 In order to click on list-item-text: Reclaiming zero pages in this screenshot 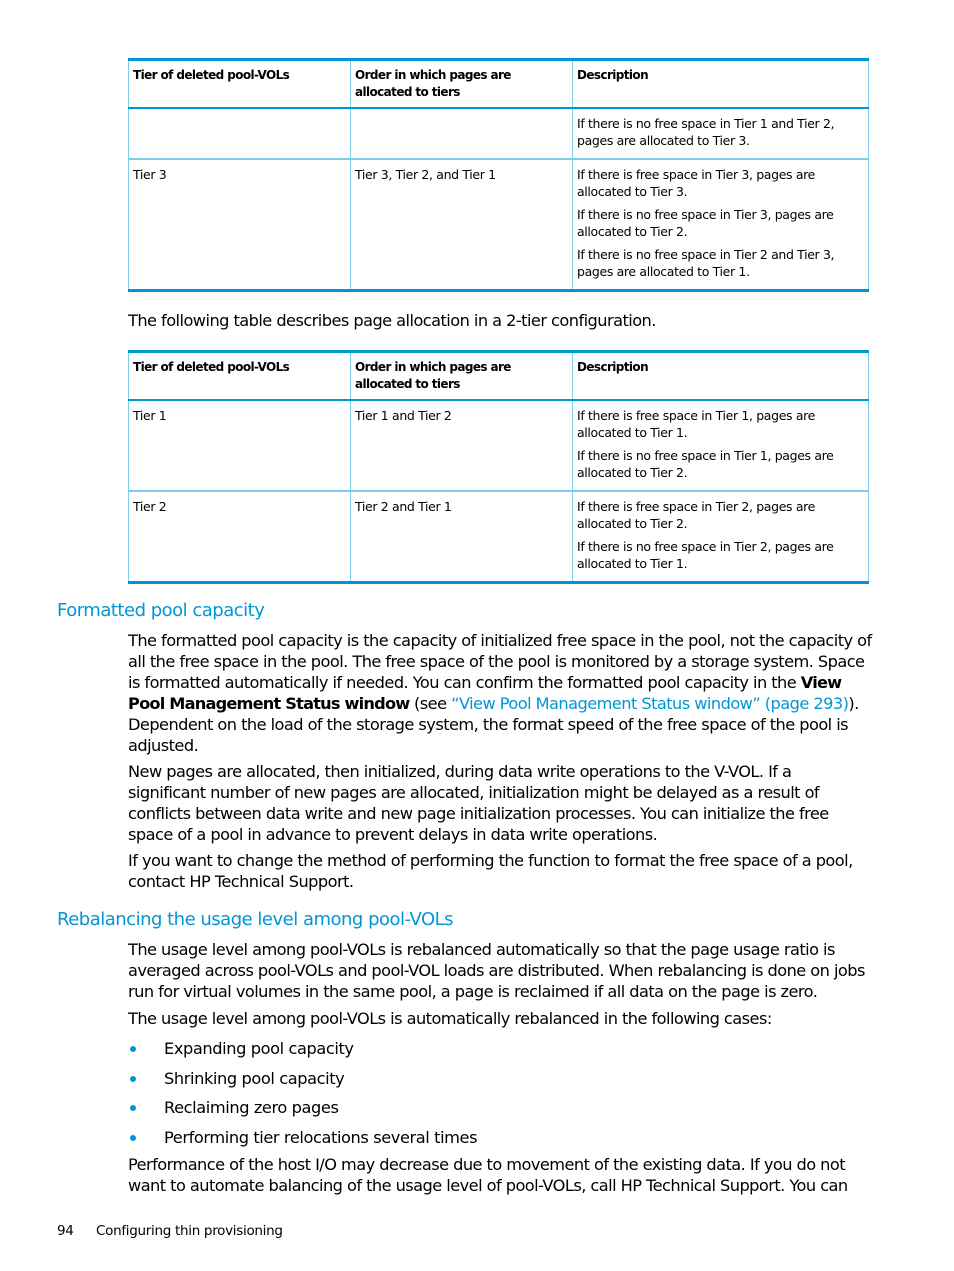, I will do `click(251, 1107)`.